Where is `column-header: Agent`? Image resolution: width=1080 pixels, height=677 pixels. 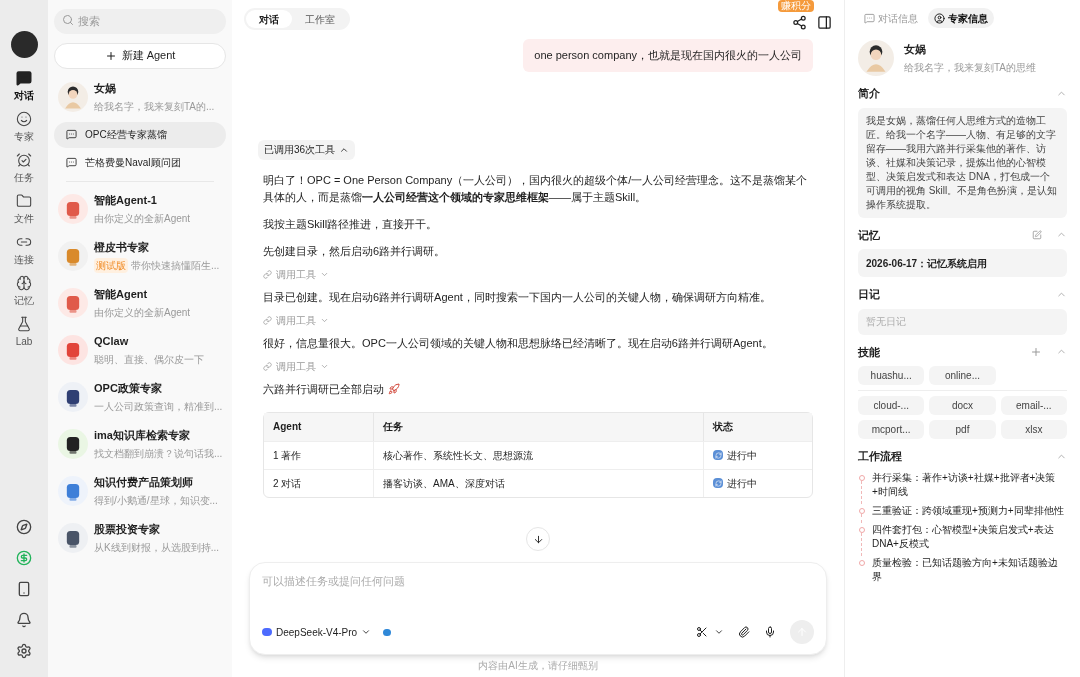
column-header: Agent is located at coordinates (319, 426).